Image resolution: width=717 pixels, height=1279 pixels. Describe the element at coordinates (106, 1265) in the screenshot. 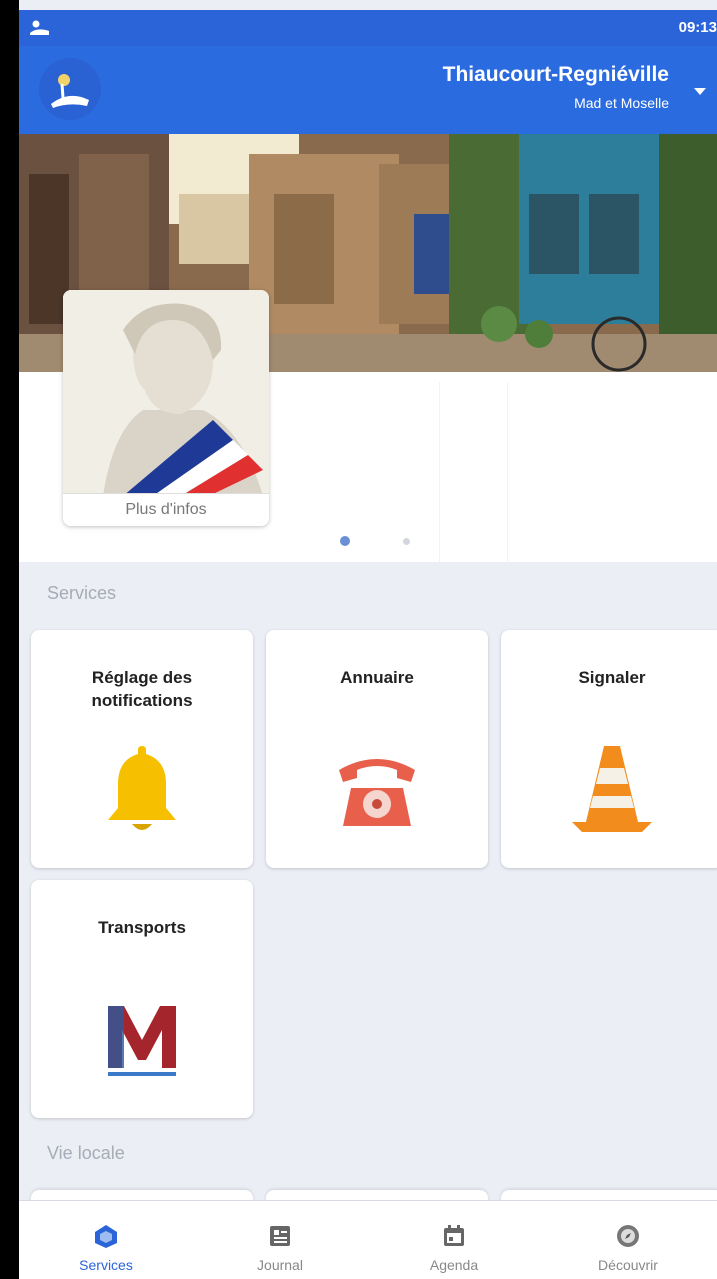

I see `nav-label: Services` at that location.